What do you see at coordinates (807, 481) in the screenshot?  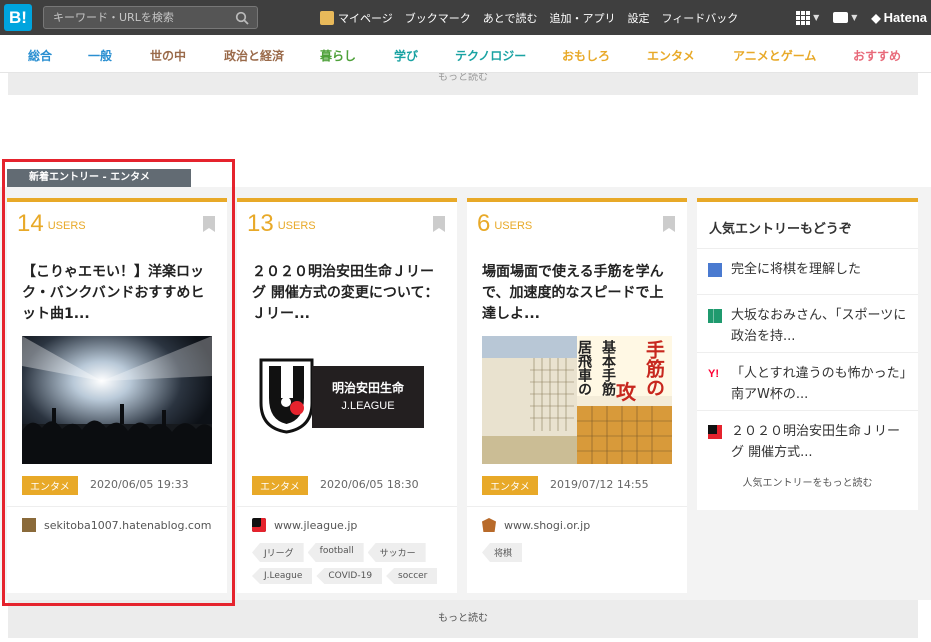 I see `popular-more-link: 人気エントリーをもっと読む` at bounding box center [807, 481].